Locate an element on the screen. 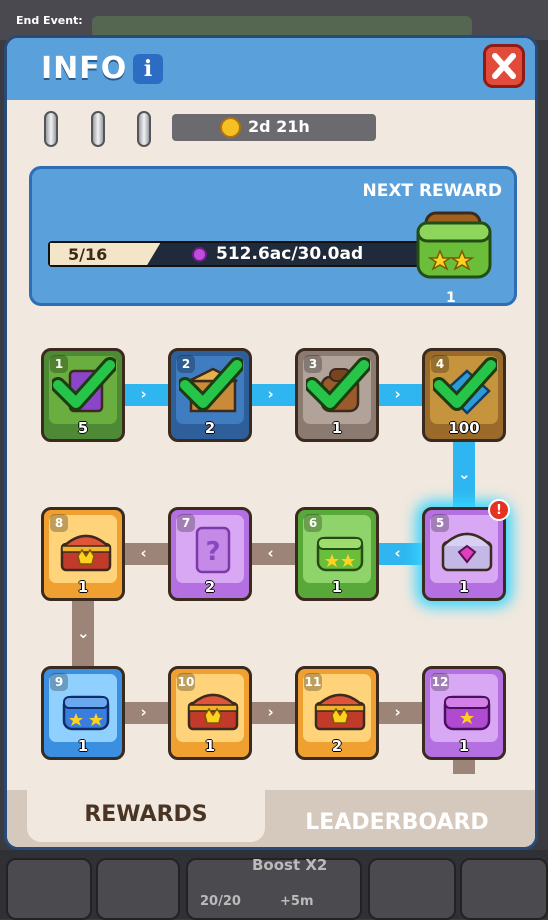  close-x-icon is located at coordinates (504, 66).